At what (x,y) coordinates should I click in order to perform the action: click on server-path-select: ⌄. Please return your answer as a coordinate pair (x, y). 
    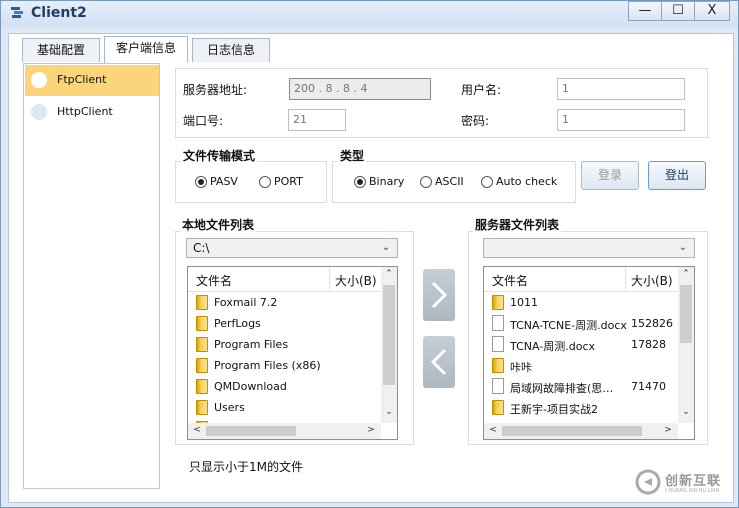
    Looking at the image, I should click on (589, 248).